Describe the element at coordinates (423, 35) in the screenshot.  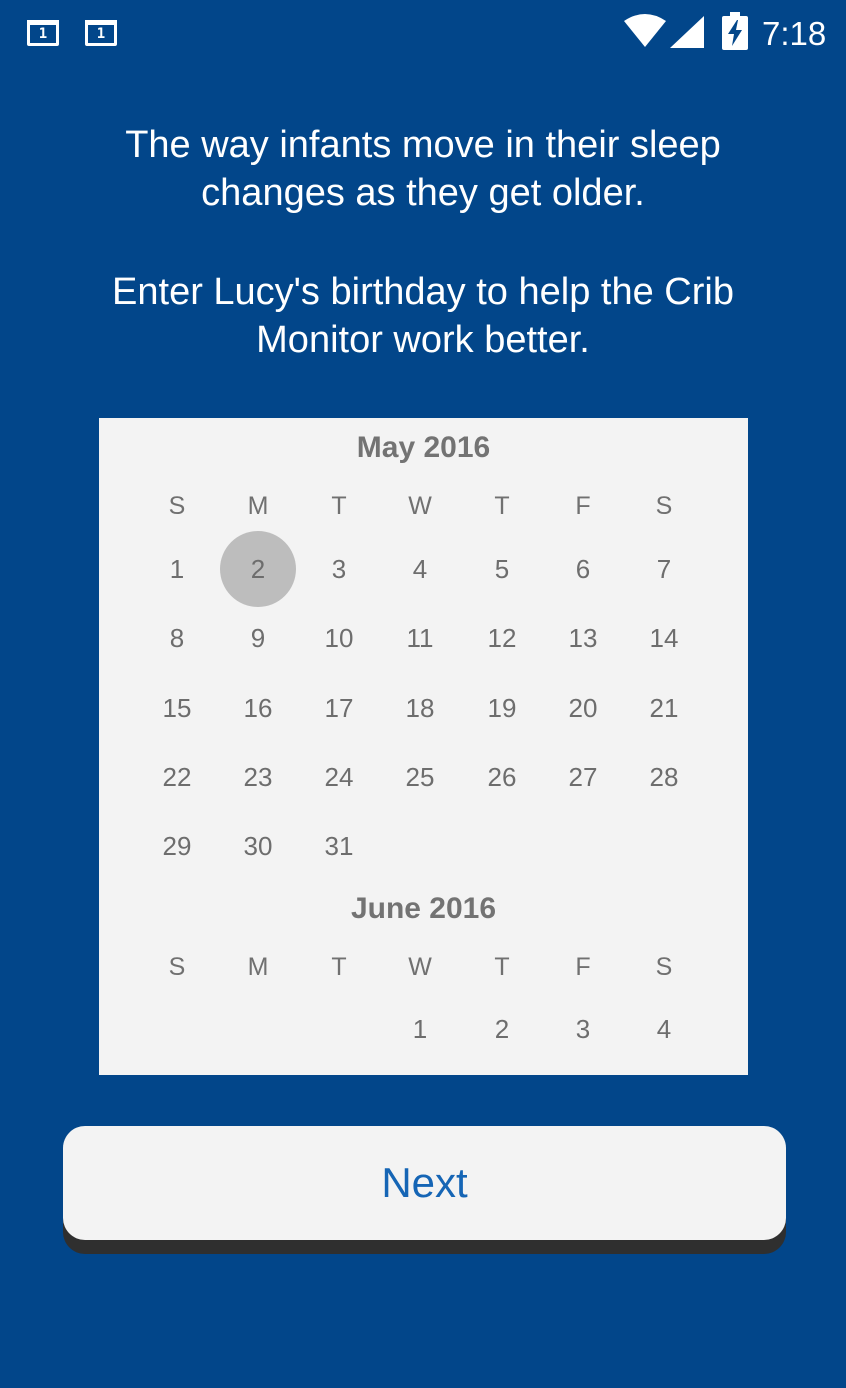
I see `status-bar: 1 1 7:18` at that location.